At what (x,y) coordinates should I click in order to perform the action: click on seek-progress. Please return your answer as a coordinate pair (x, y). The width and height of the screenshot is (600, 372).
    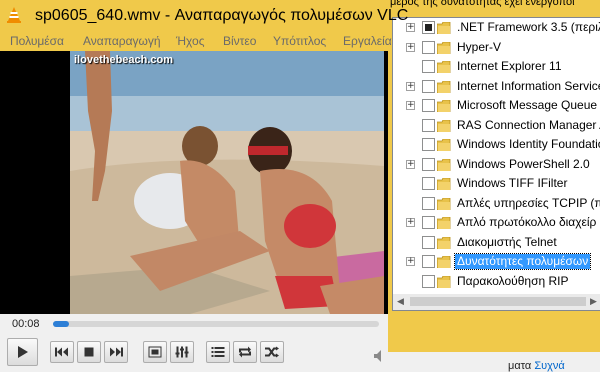
    Looking at the image, I should click on (61, 324).